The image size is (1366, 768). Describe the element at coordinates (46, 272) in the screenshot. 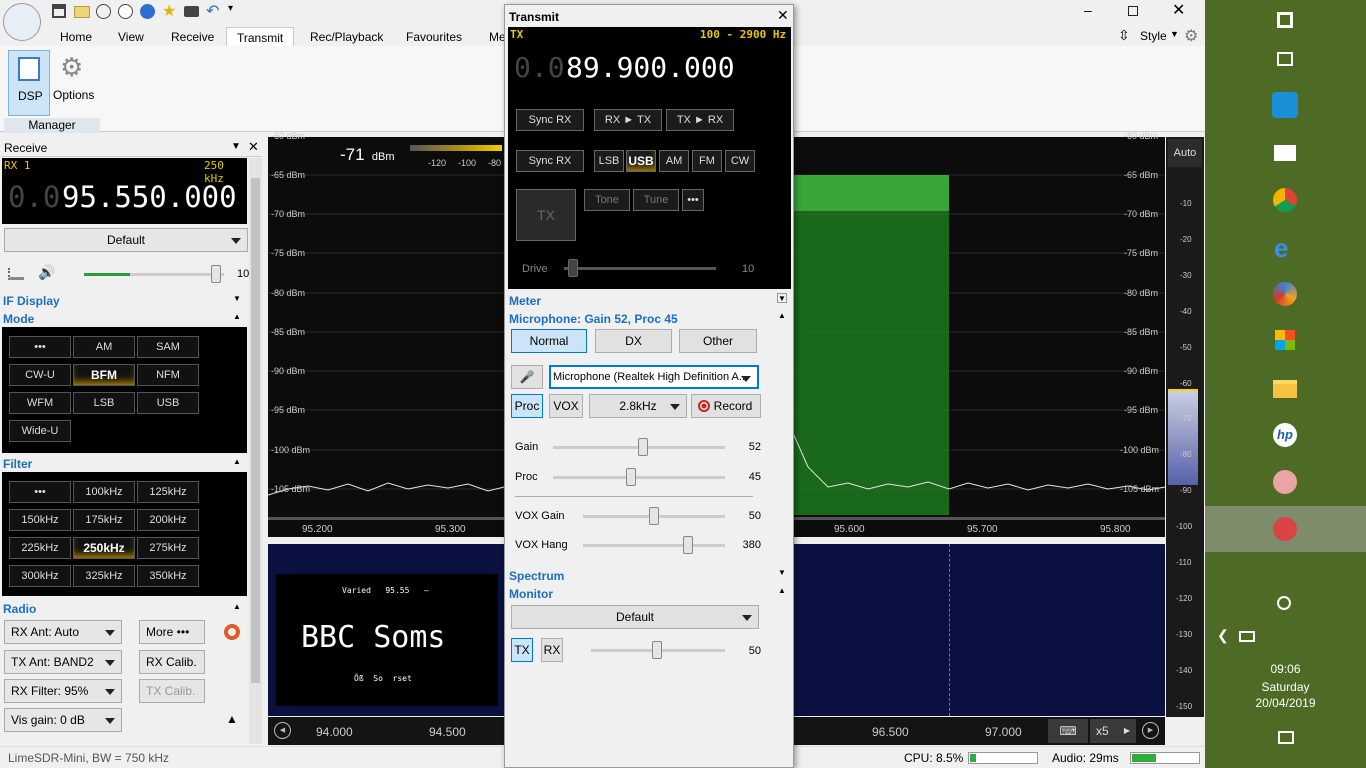

I see `speaker-icon: 🔊` at that location.